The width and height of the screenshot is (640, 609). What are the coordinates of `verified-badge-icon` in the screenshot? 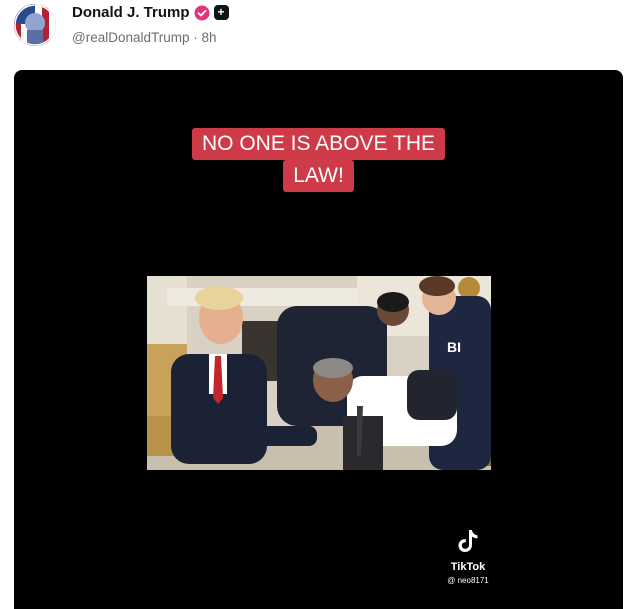 It's located at (202, 12).